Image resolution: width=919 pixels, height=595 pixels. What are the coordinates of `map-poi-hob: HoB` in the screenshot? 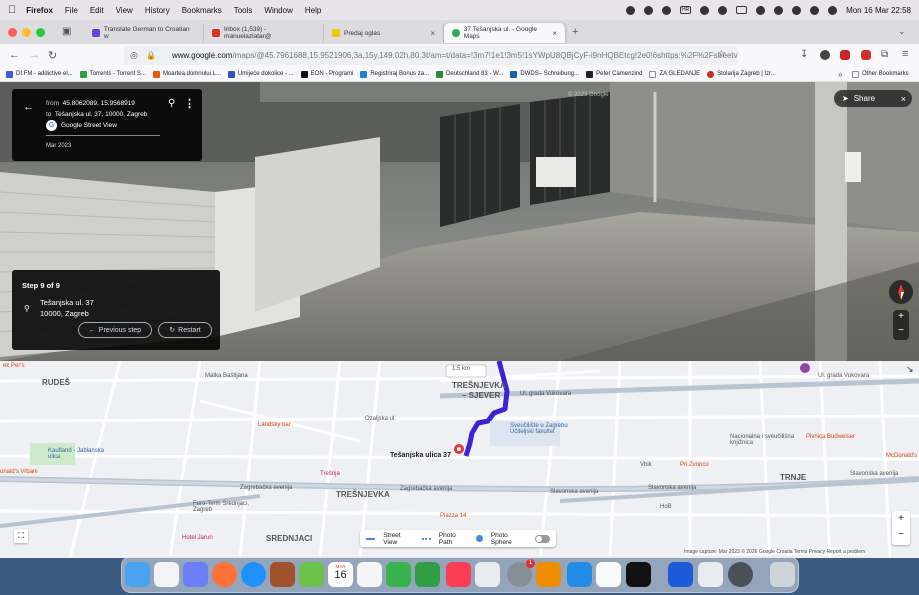 It's located at (666, 507).